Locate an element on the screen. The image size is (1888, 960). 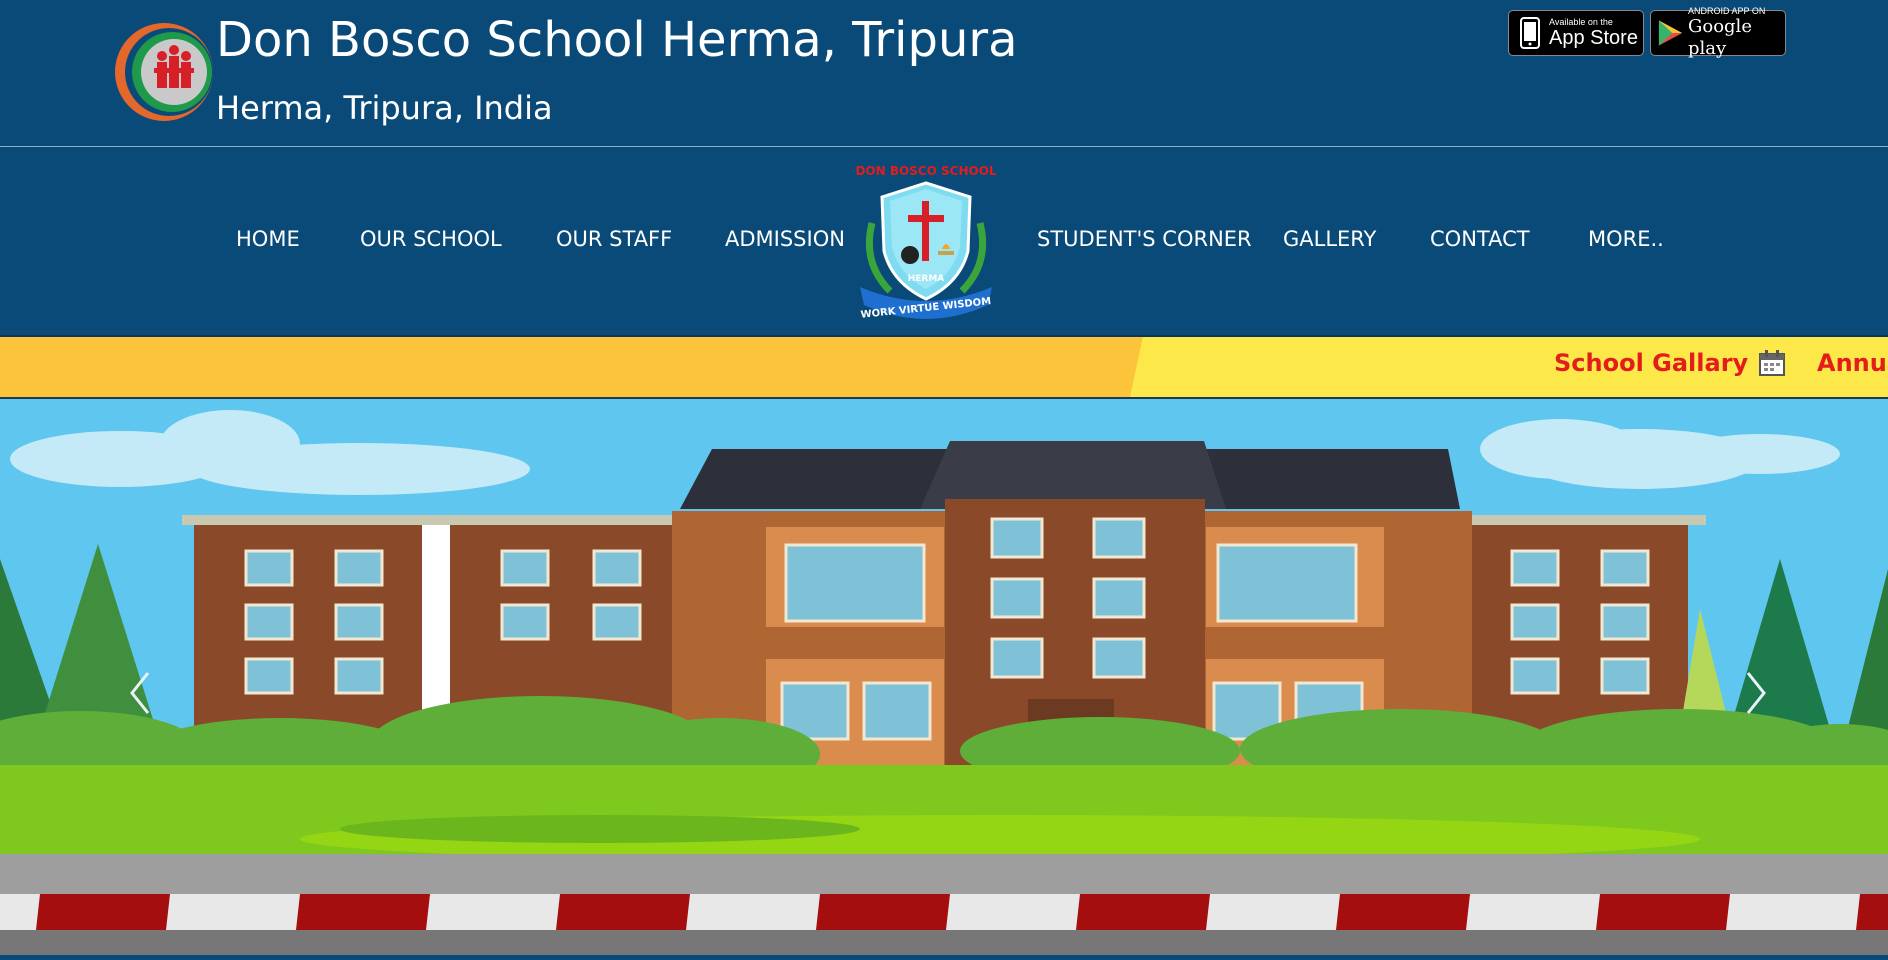
app-store-small-text: Available on the is located at coordinates (1581, 22).